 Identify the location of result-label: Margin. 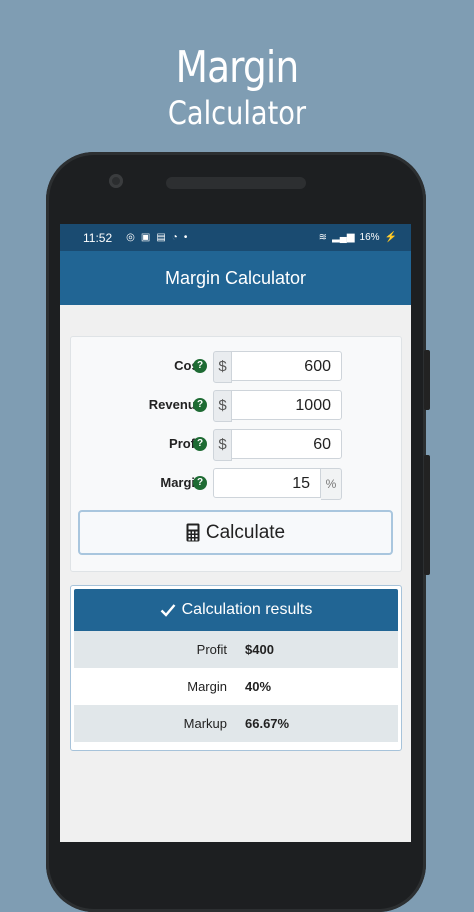
(207, 686).